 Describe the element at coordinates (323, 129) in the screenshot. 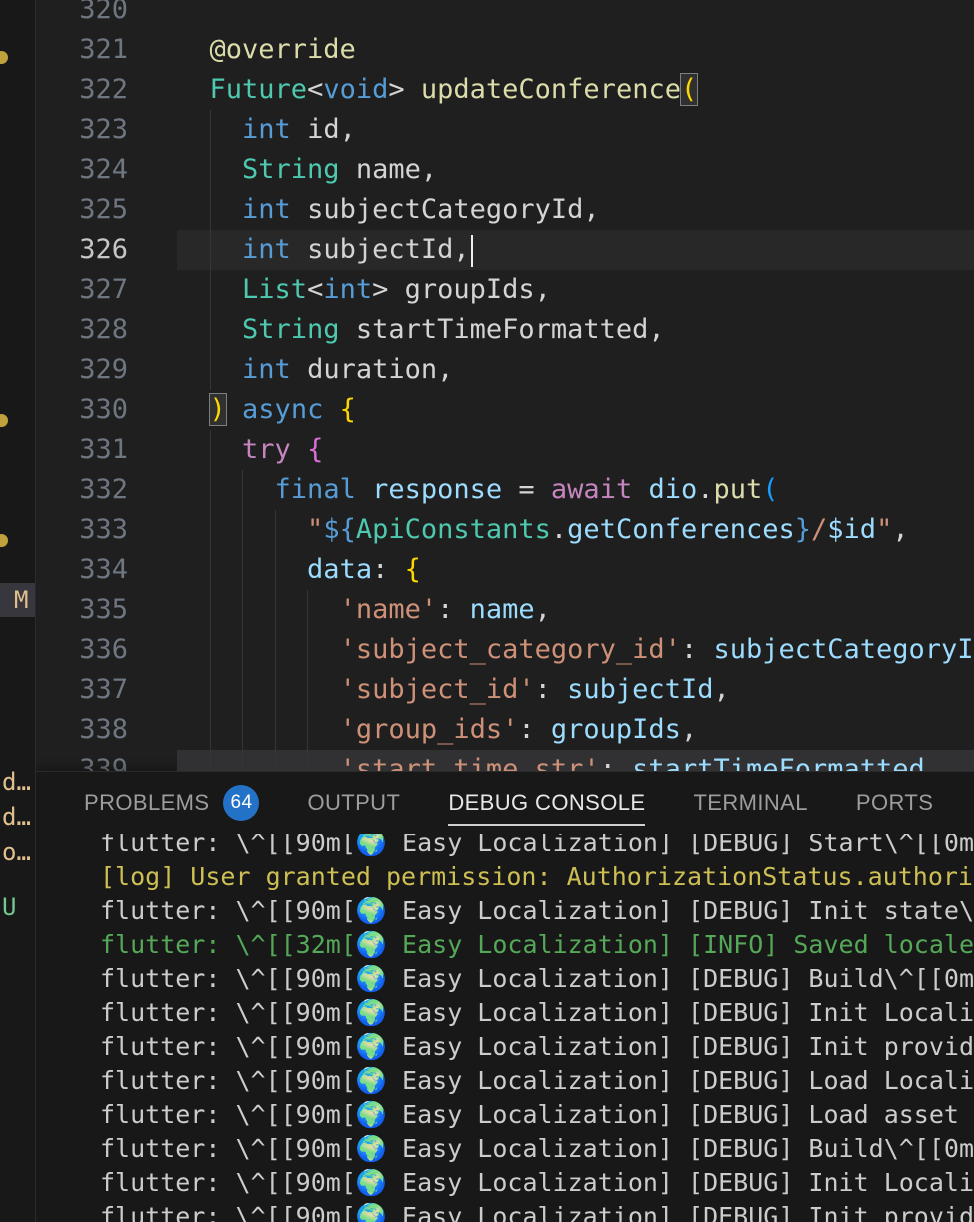

I see `code-token: id,` at that location.